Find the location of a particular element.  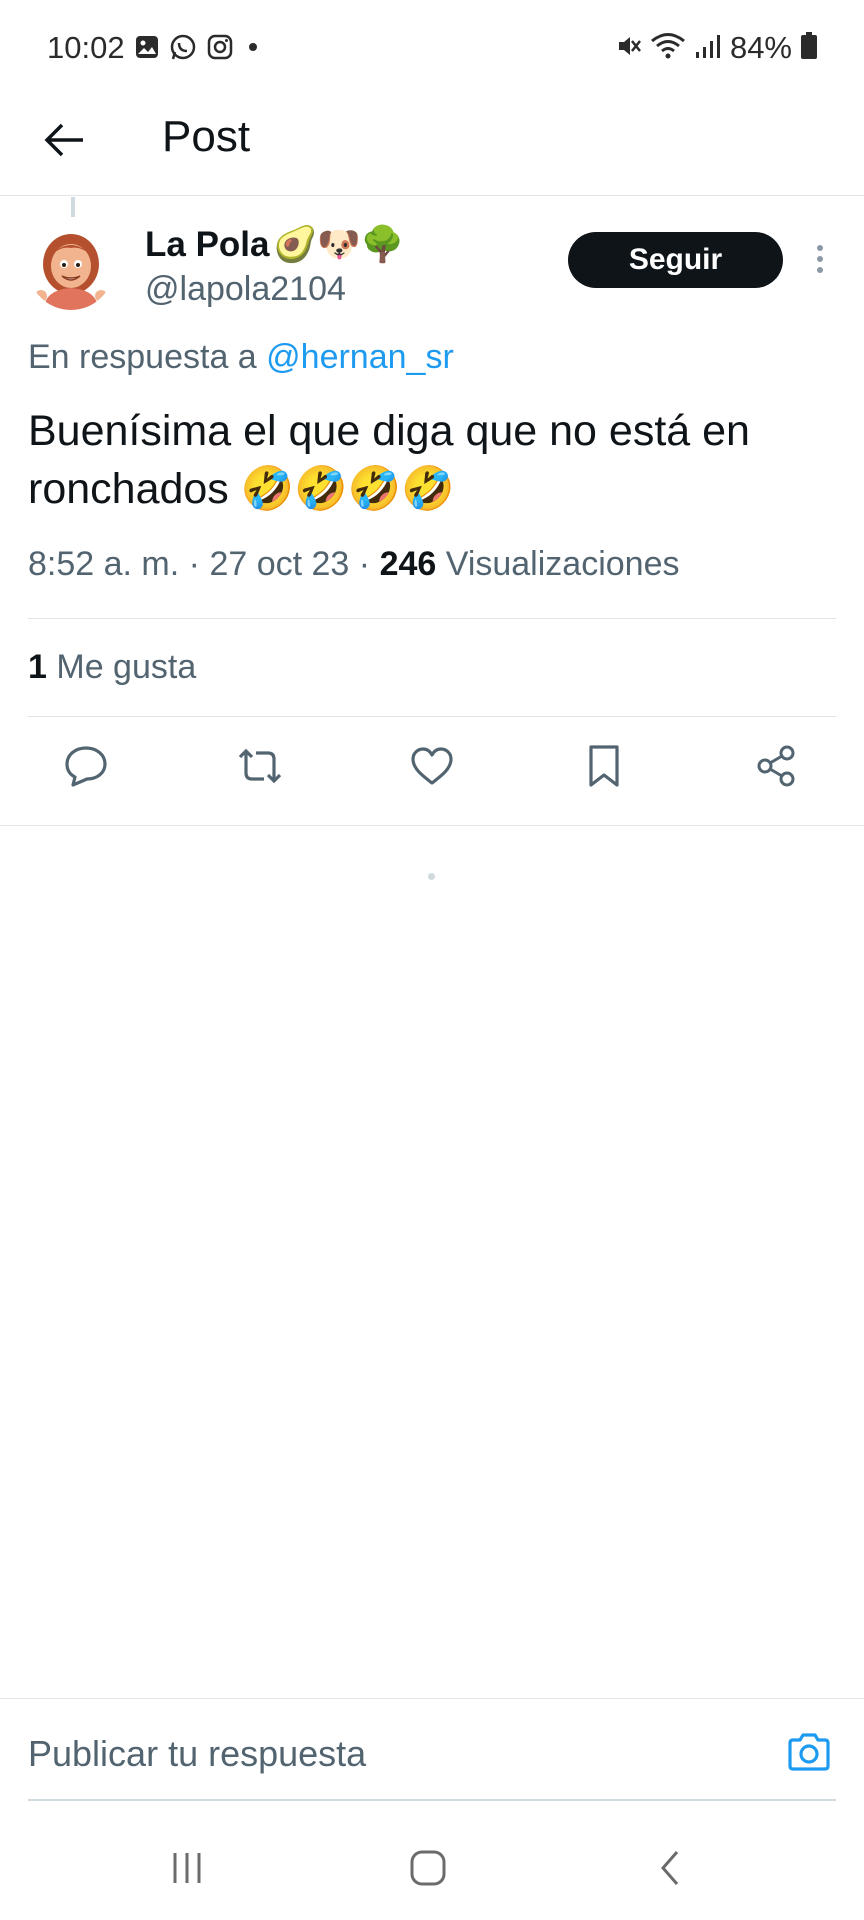

retweet-icon is located at coordinates (260, 768).